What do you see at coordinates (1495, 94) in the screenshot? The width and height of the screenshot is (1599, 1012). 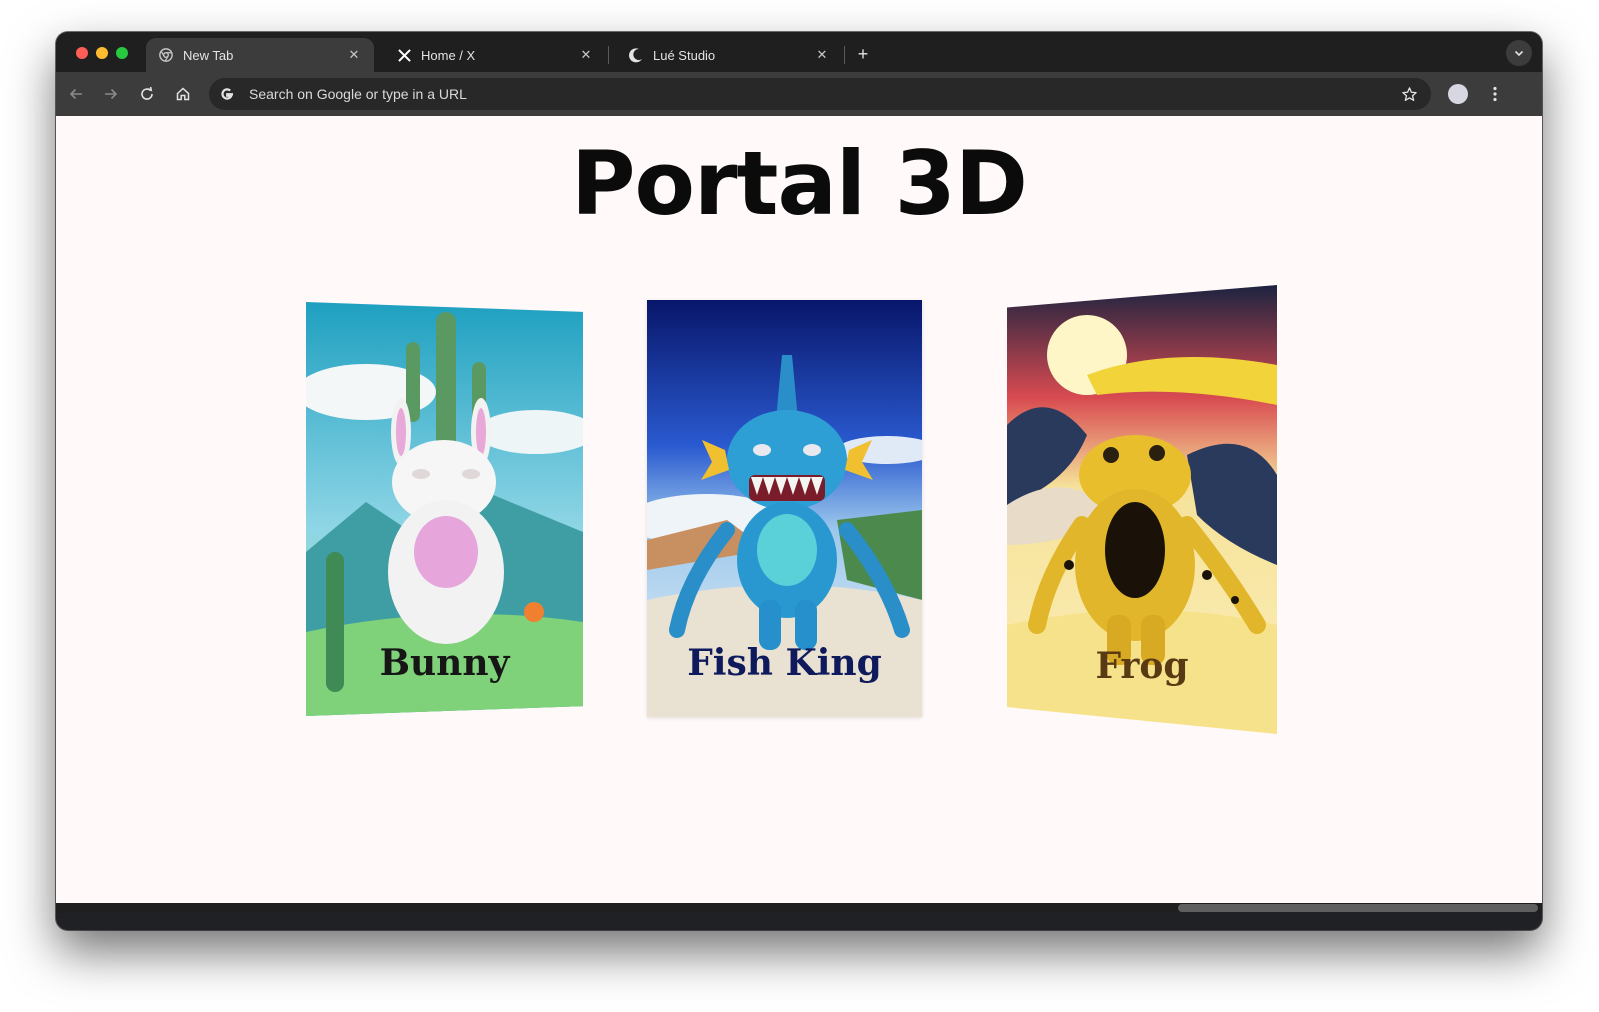 I see `kebab-menu-icon` at bounding box center [1495, 94].